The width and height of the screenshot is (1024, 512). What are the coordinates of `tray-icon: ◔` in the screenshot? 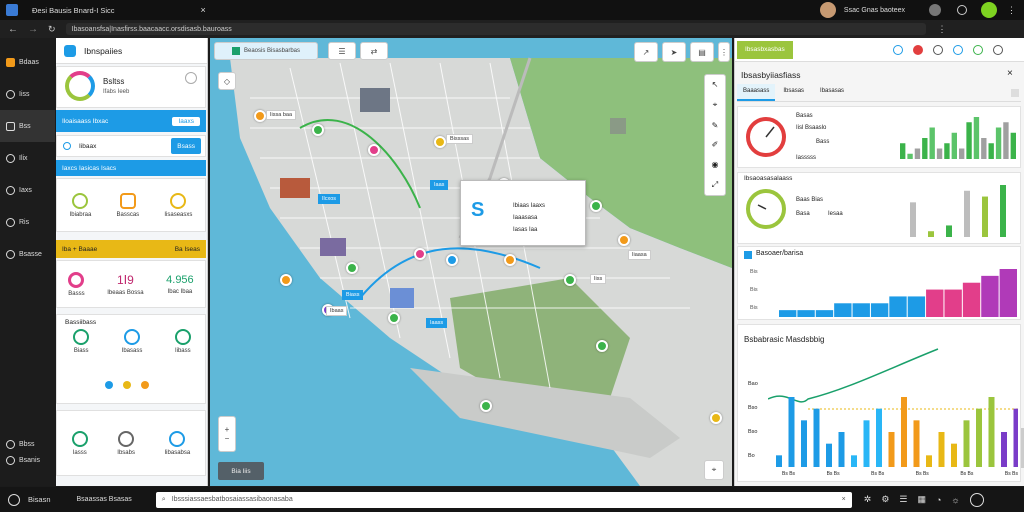 It's located at (938, 500).